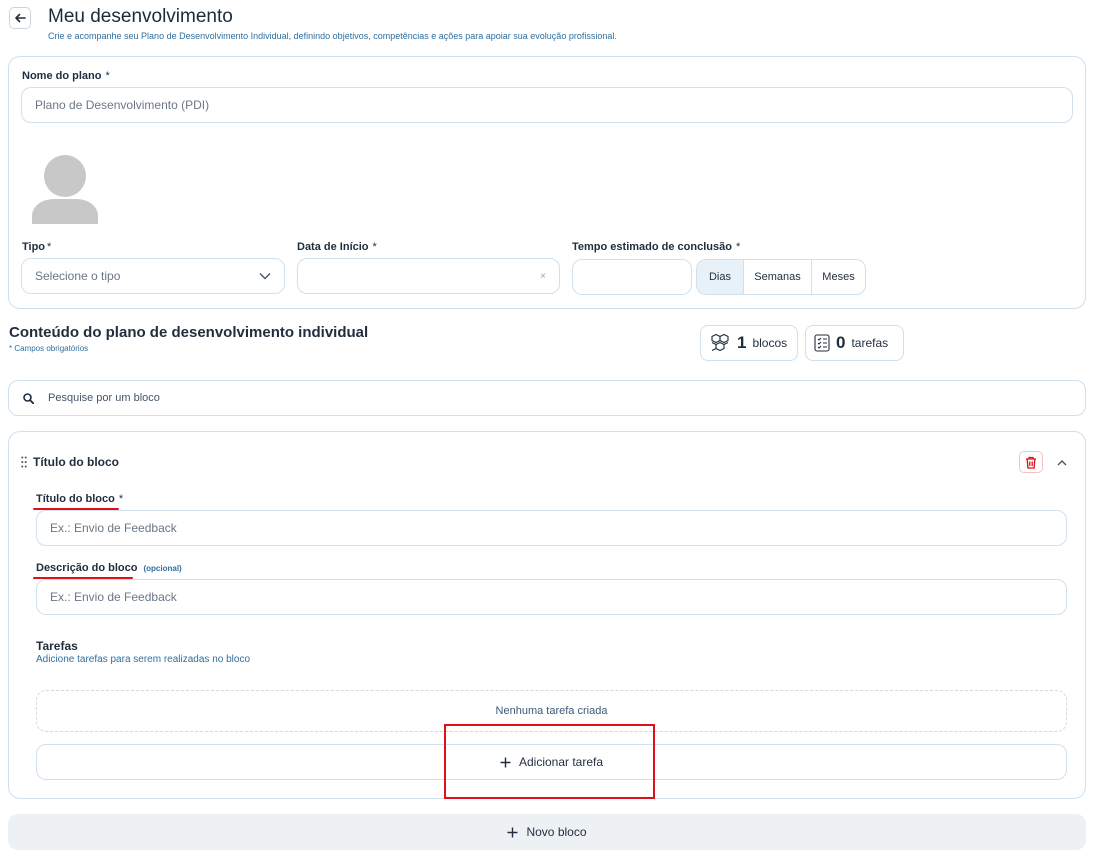  Describe the element at coordinates (162, 568) in the screenshot. I see `optional-tag: (opcional)` at that location.